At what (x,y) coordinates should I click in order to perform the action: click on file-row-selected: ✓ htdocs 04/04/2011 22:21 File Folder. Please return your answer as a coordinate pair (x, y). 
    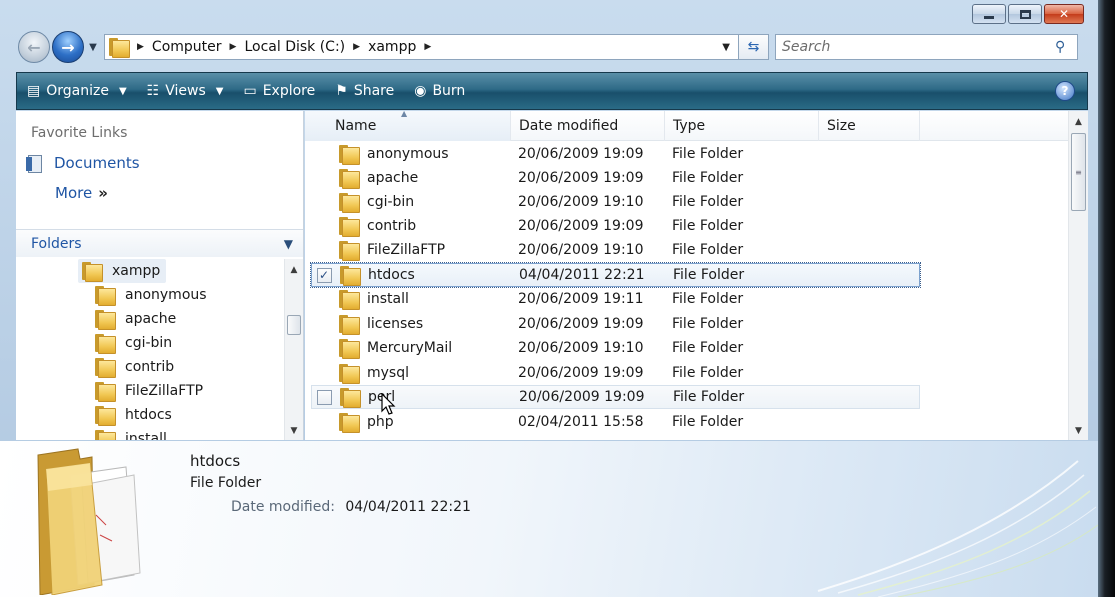
    Looking at the image, I should click on (615, 275).